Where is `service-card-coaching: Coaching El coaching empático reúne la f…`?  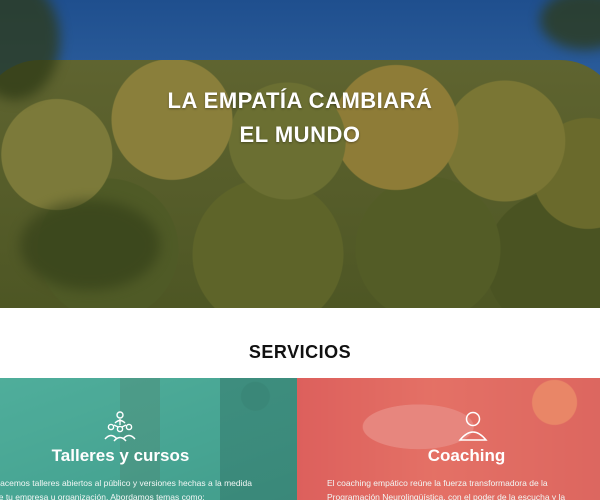 service-card-coaching: Coaching El coaching empático reúne la f… is located at coordinates (448, 439).